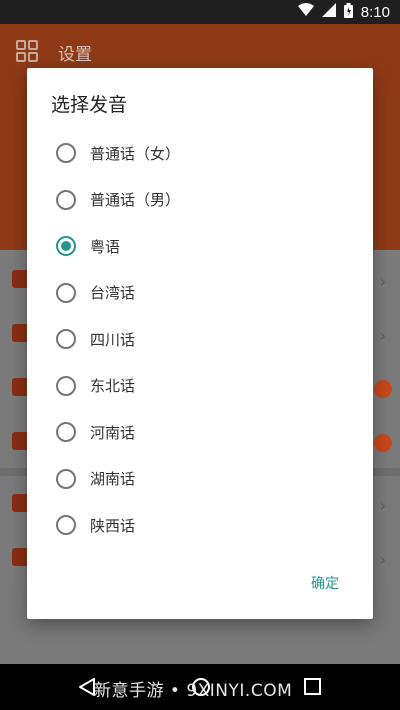  Describe the element at coordinates (193, 691) in the screenshot. I see `watermark-text: 新意手游 • 9XINYI.COM` at that location.